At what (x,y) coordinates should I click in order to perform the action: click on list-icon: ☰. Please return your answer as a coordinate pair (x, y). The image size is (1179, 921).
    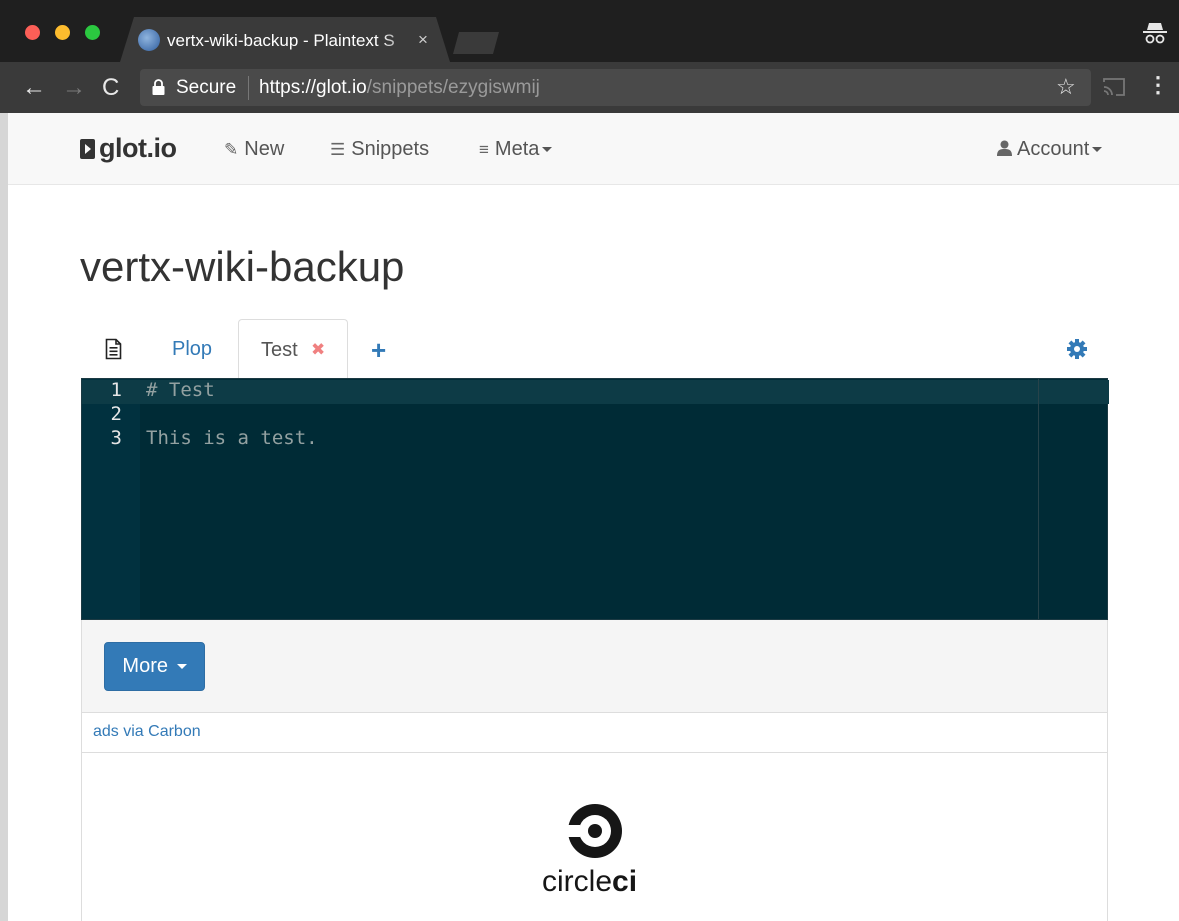
    Looking at the image, I should click on (338, 149).